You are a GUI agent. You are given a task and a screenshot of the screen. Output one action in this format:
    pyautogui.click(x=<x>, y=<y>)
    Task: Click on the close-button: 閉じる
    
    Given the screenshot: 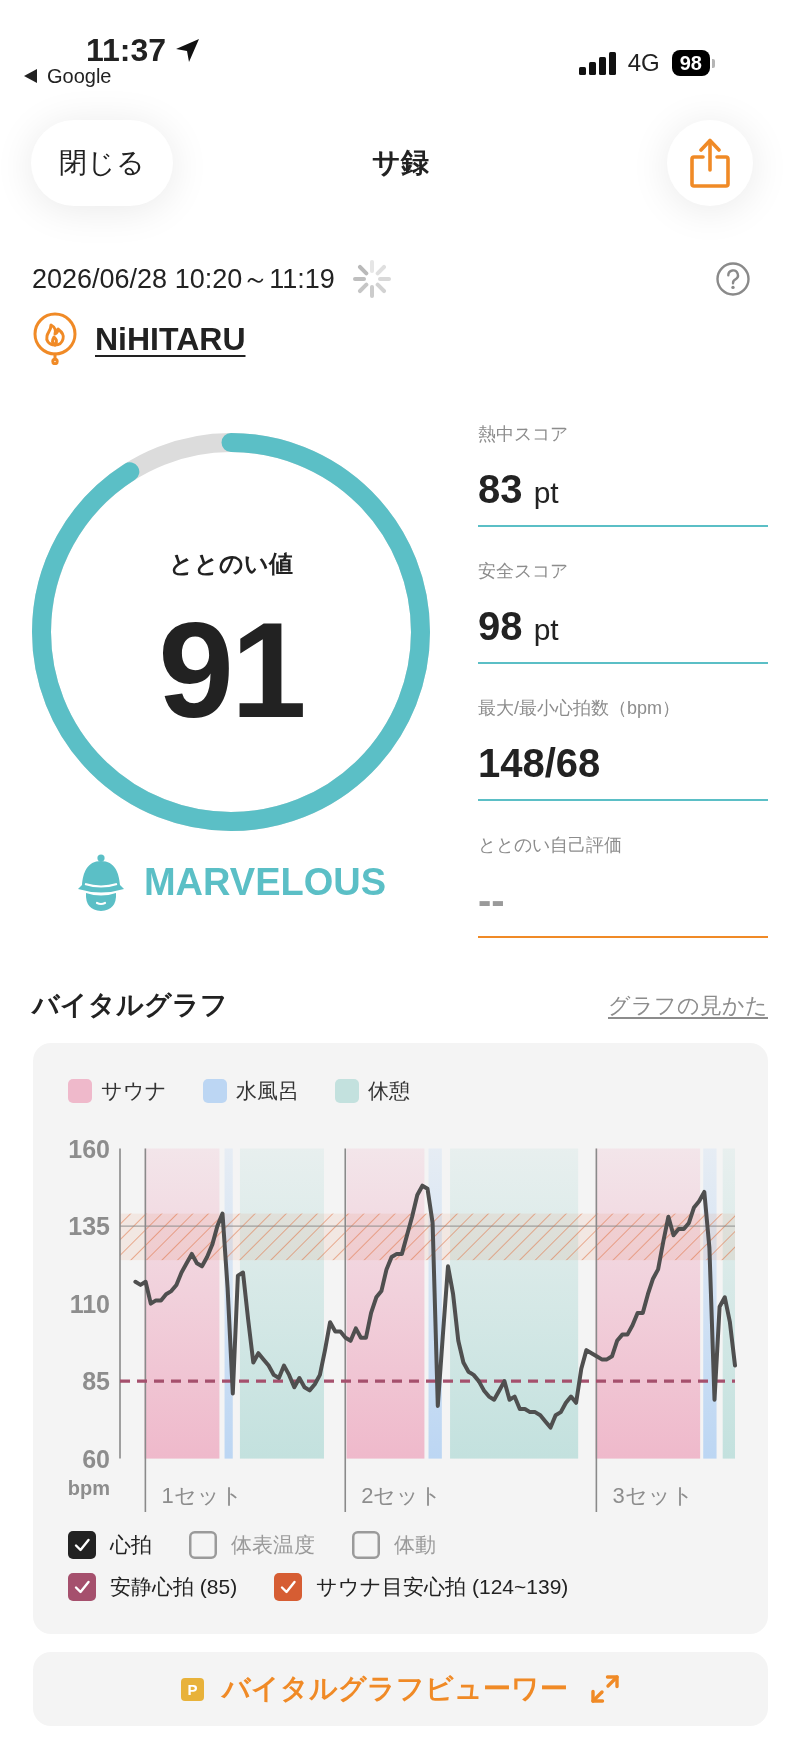 What is the action you would take?
    pyautogui.click(x=102, y=163)
    